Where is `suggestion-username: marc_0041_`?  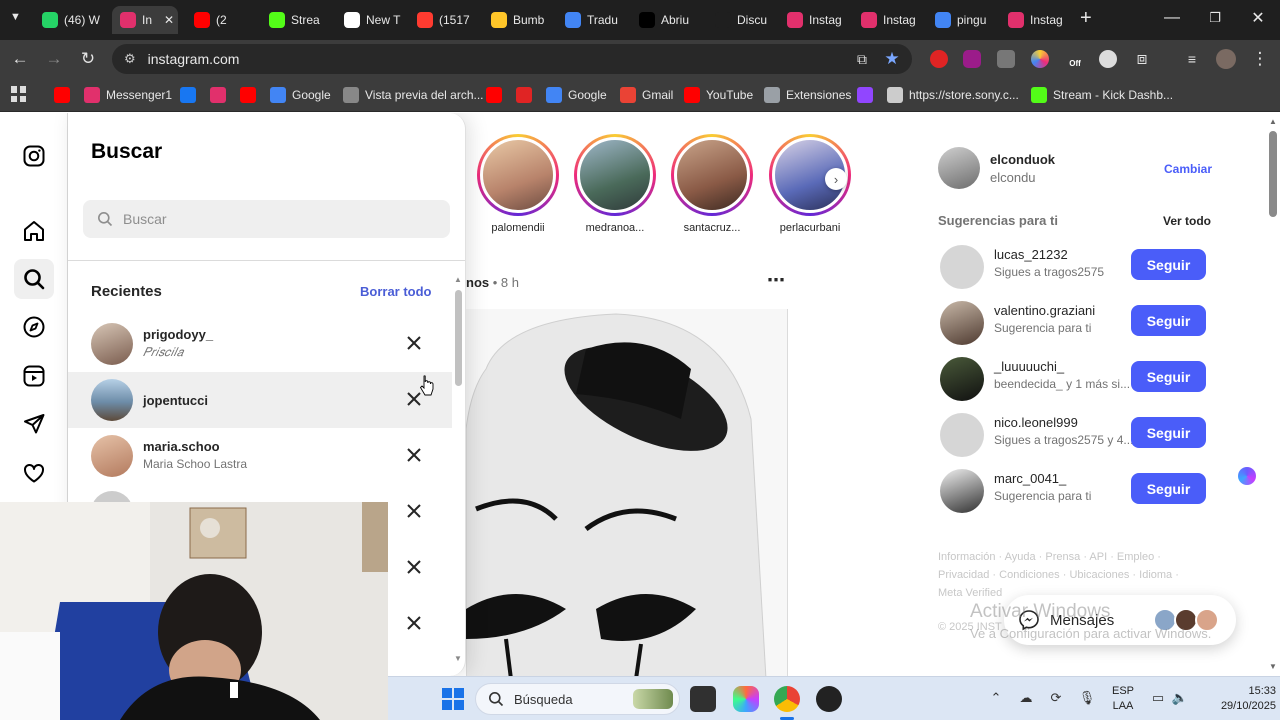 suggestion-username: marc_0041_ is located at coordinates (1030, 478).